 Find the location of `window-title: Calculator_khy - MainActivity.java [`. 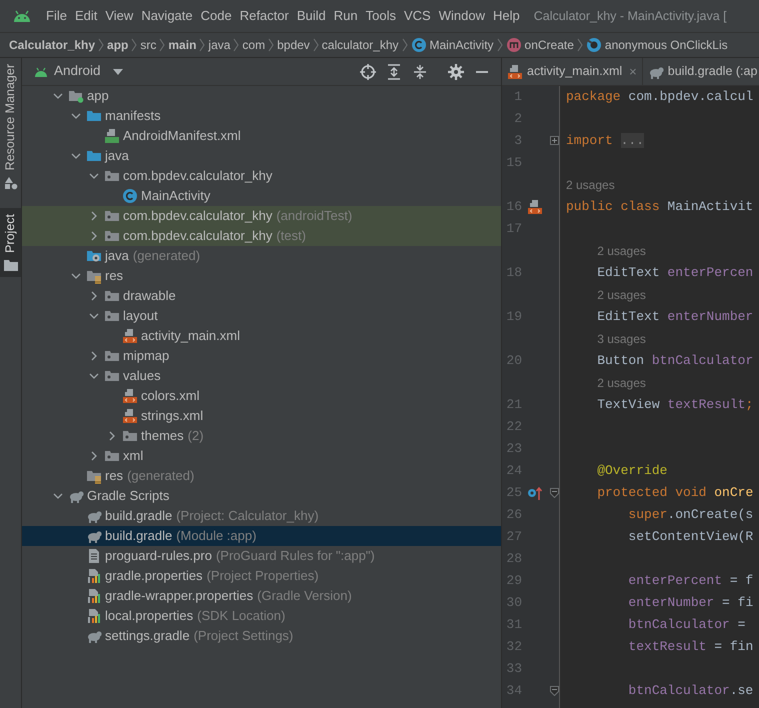

window-title: Calculator_khy - MainActivity.java [ is located at coordinates (630, 16).